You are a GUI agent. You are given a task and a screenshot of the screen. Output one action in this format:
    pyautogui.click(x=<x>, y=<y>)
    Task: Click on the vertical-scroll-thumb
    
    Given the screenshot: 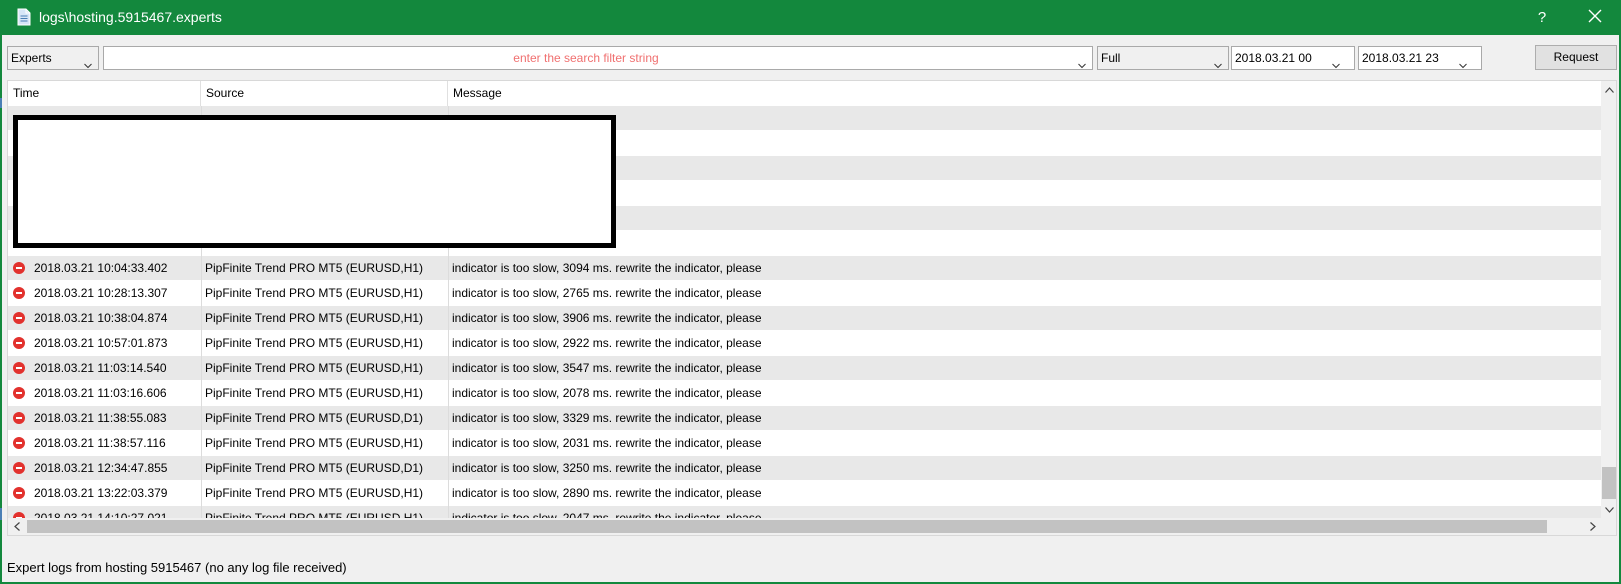 What is the action you would take?
    pyautogui.click(x=1609, y=483)
    